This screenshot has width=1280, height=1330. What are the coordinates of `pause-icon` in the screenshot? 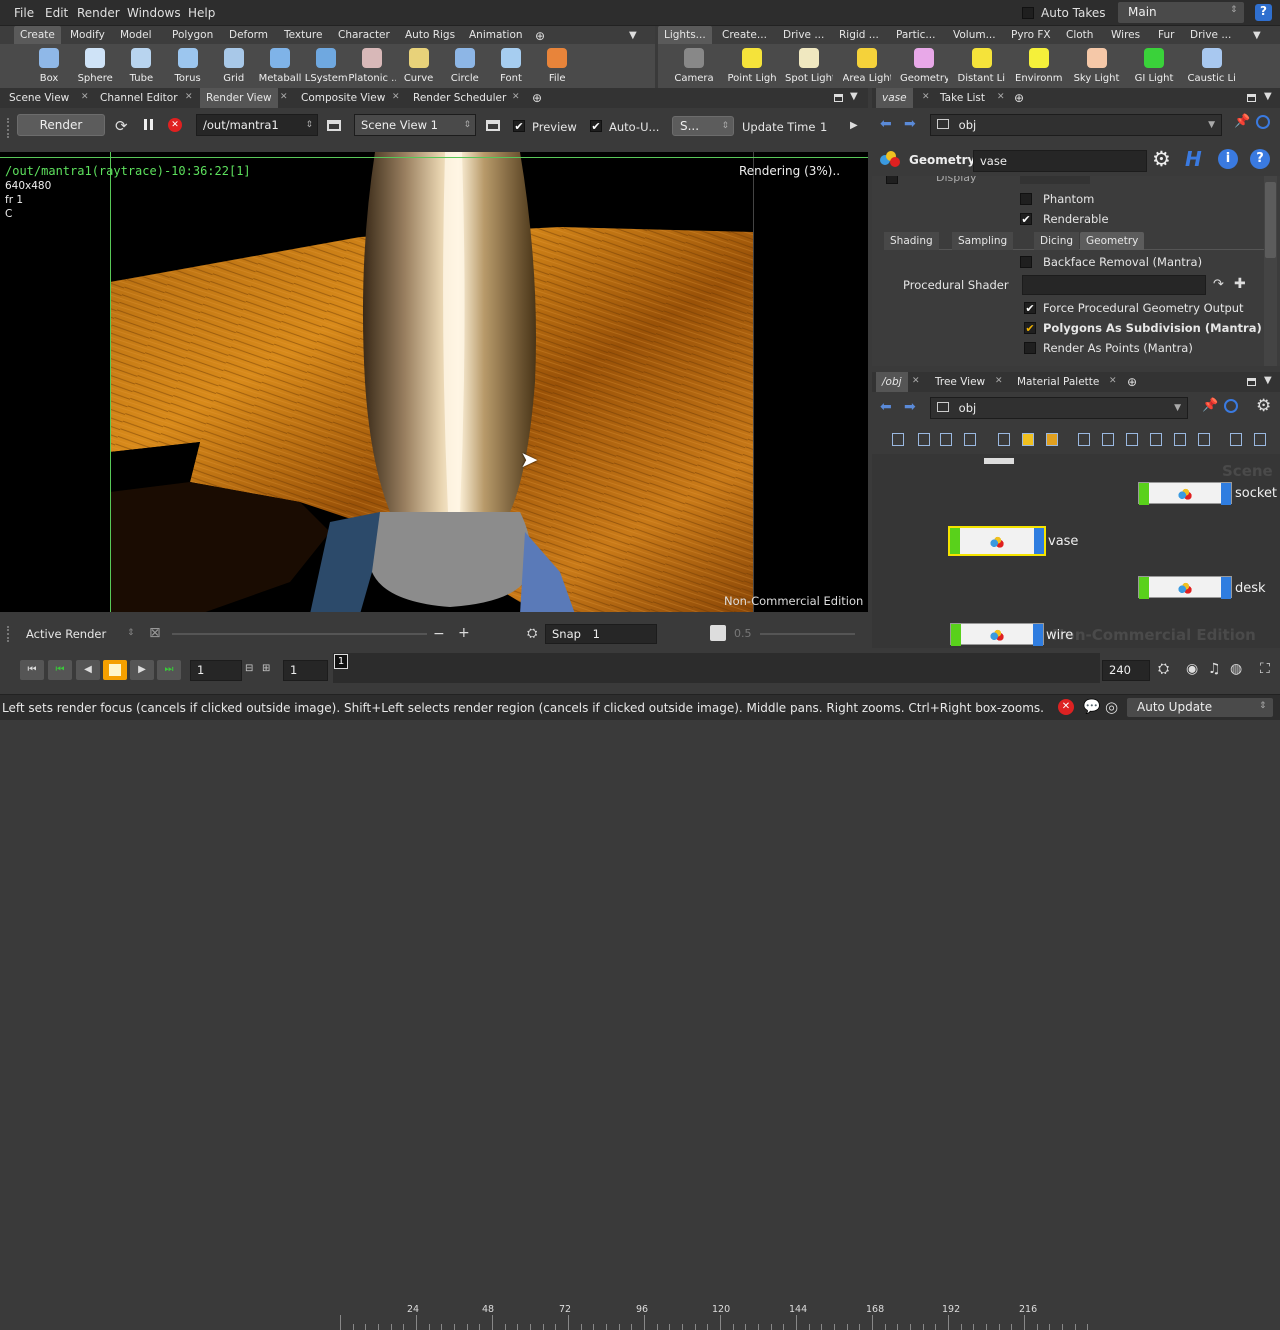 It's located at (145, 124).